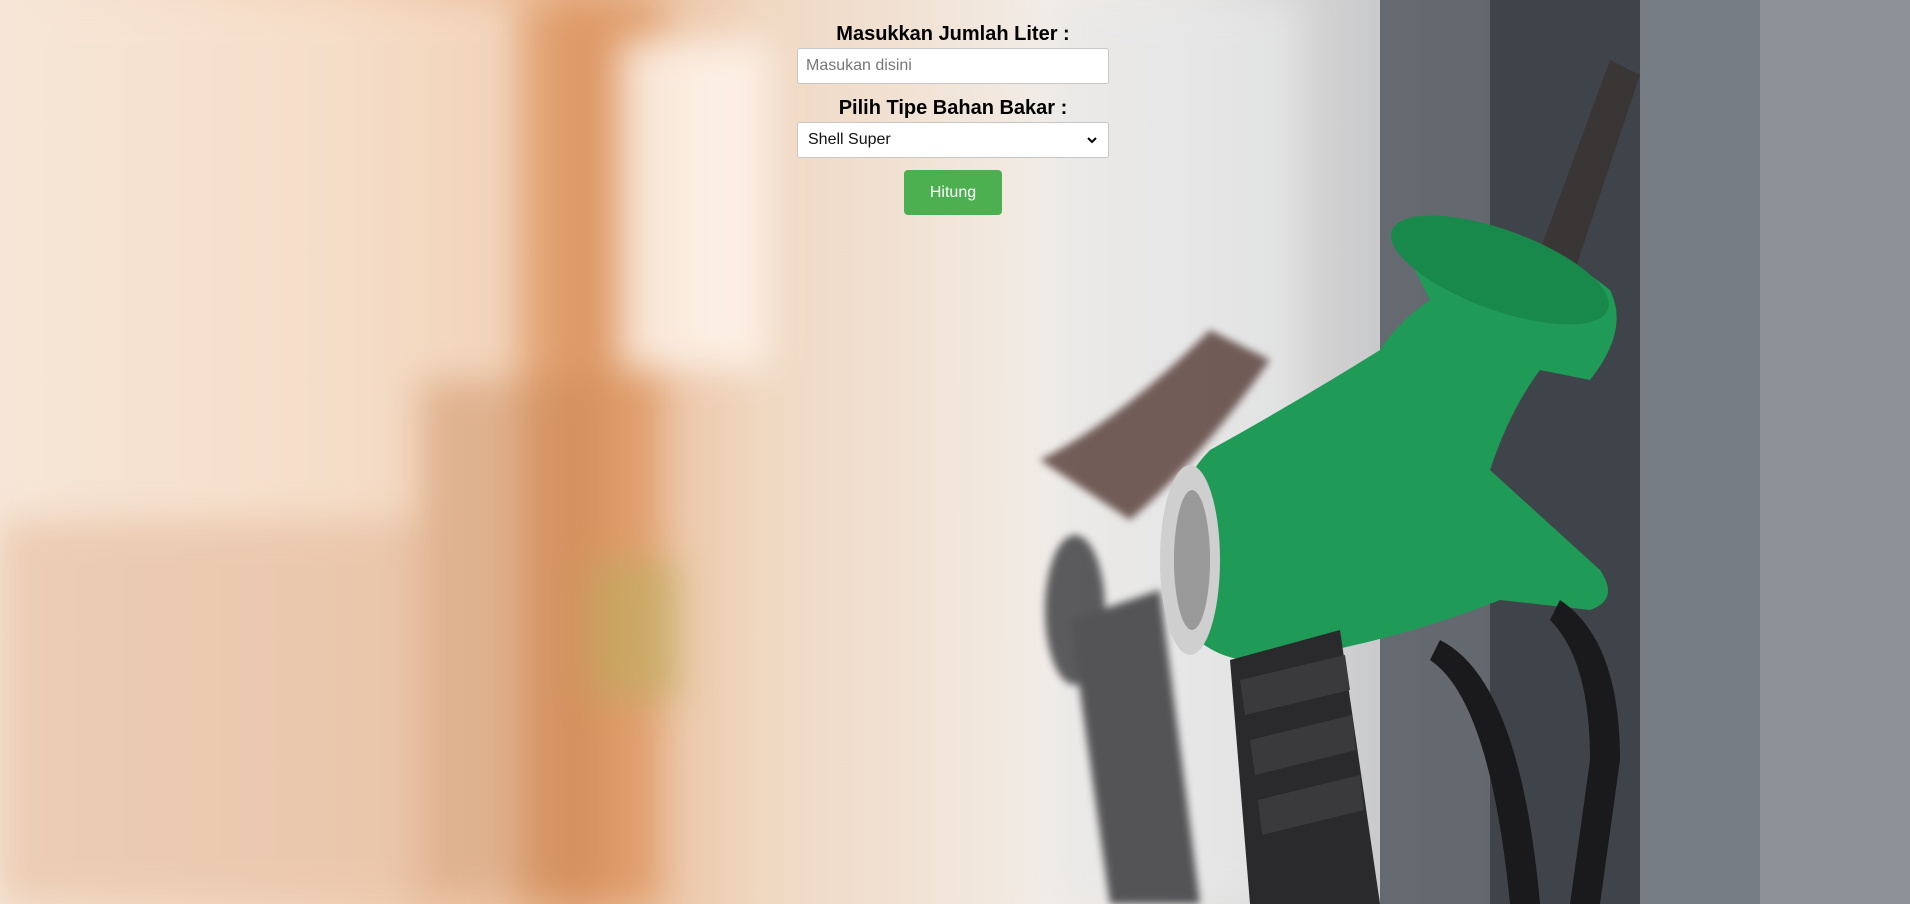 The image size is (1910, 904). Describe the element at coordinates (1092, 140) in the screenshot. I see `chevron-down-icon` at that location.